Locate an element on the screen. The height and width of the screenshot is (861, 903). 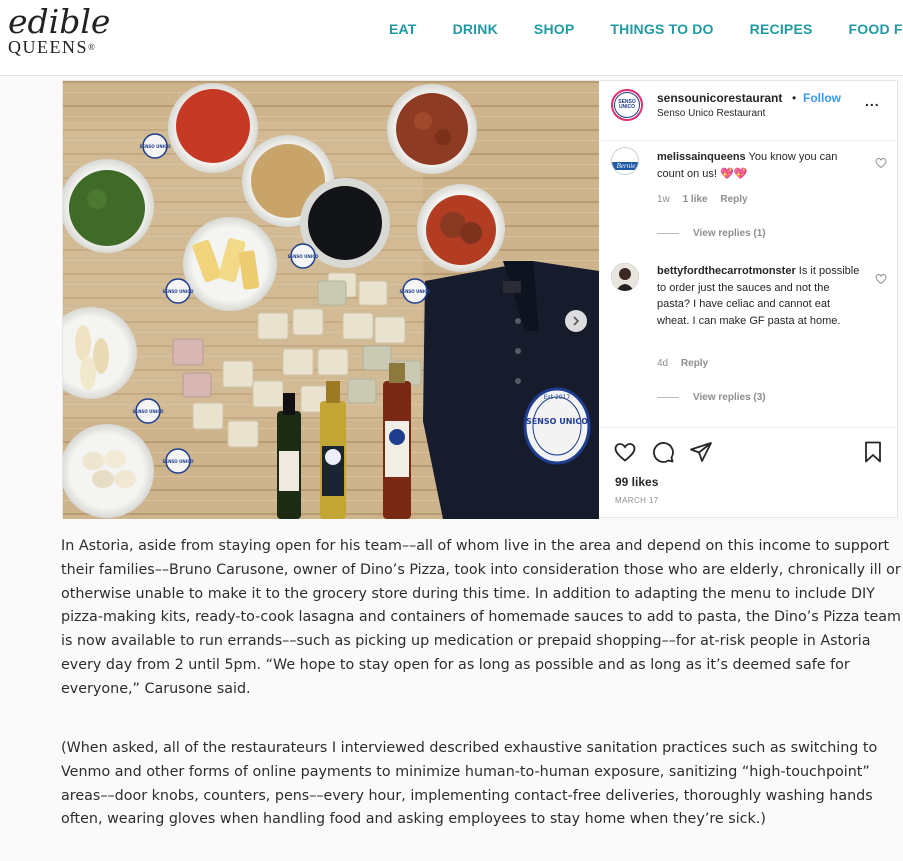
sticker-6-text: SENSO UNICO is located at coordinates (178, 461).